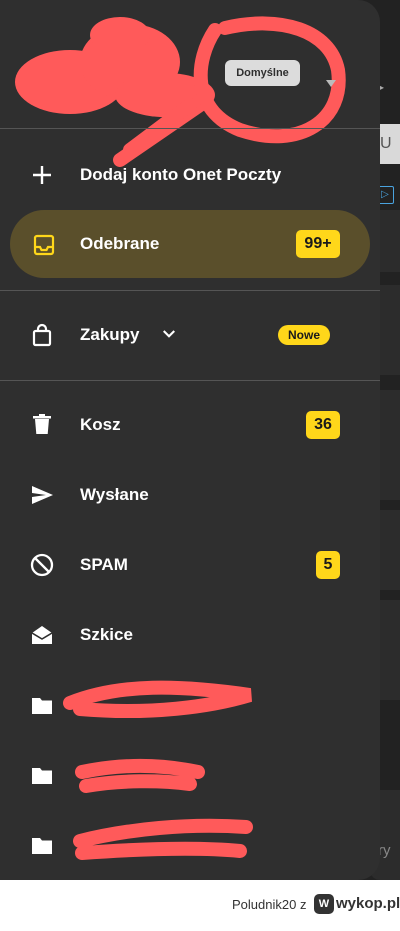 The width and height of the screenshot is (400, 931). I want to click on add-account-button: Dodaj konto Onet Poczty, so click(190, 175).